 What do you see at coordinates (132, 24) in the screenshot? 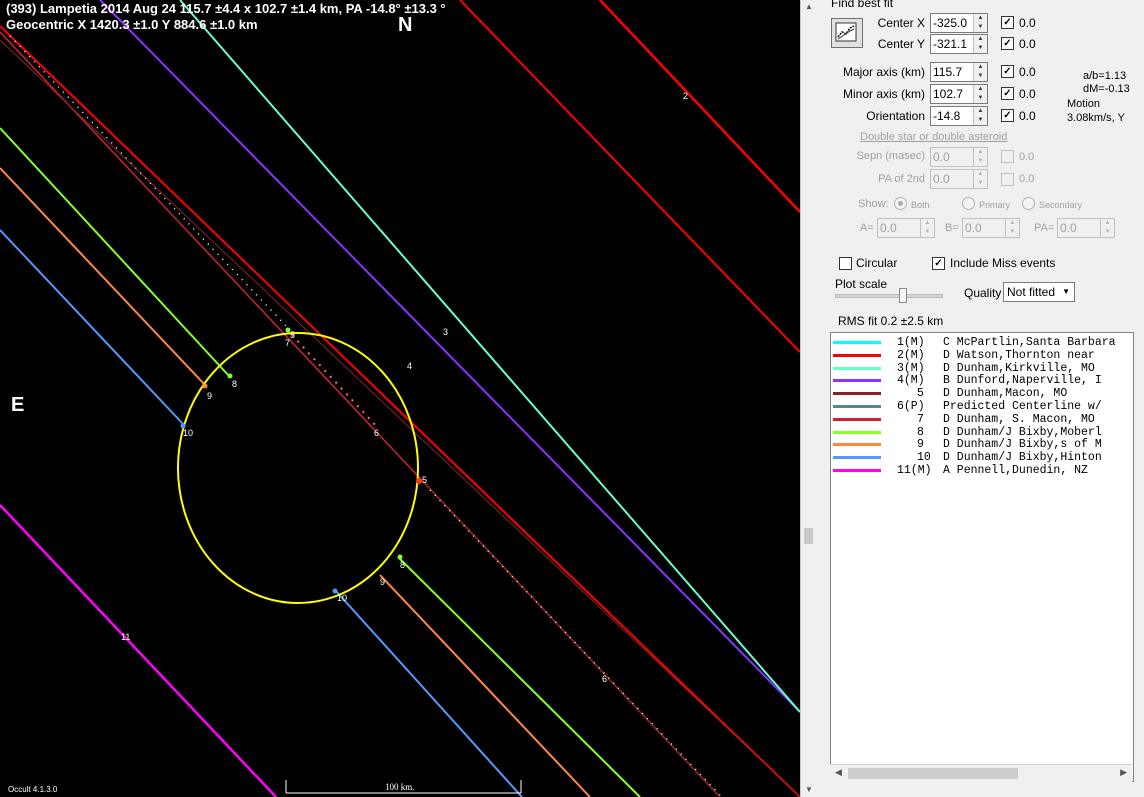
I see `plot-geocentric: Geocentric X 1420.3 ±1.0 Y 884.6 ±1.0 km` at bounding box center [132, 24].